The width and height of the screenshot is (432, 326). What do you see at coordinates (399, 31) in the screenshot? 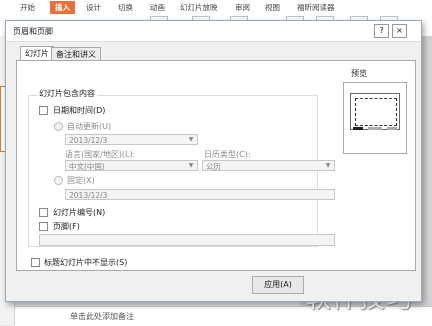
I see `close-button: ×` at bounding box center [399, 31].